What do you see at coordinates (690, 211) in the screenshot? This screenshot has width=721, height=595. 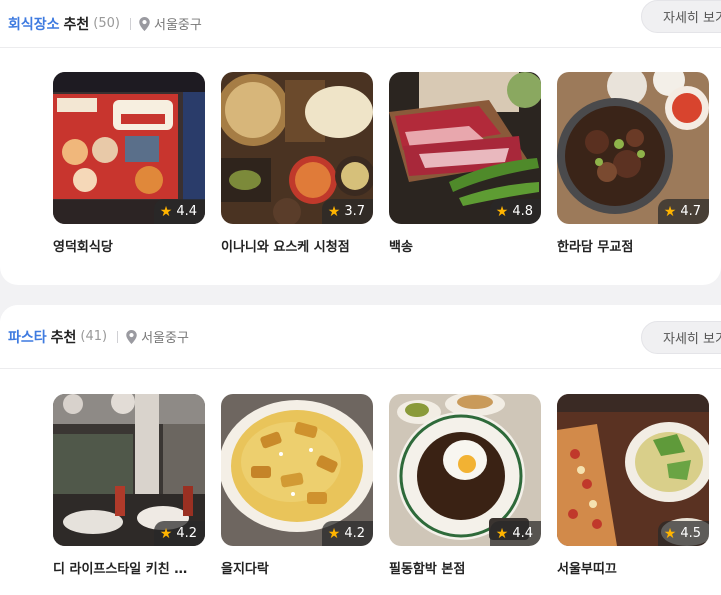 I see `rating-value: 4.7` at bounding box center [690, 211].